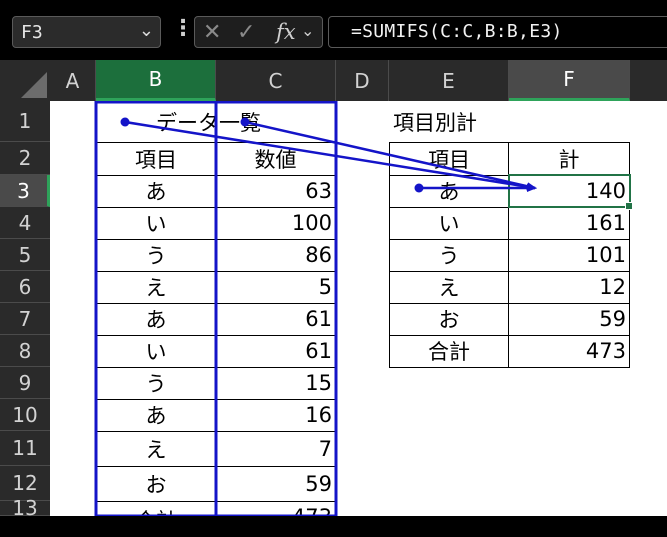 The width and height of the screenshot is (667, 537). What do you see at coordinates (25, 383) in the screenshot?
I see `row-header-9: 9` at bounding box center [25, 383].